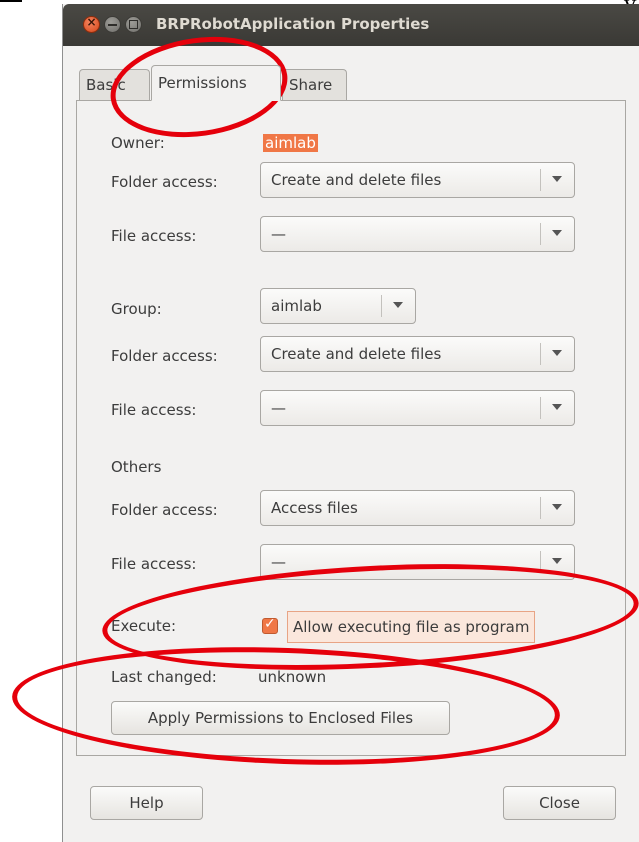  Describe the element at coordinates (154, 564) in the screenshot. I see `others-file-access-label: File access:` at that location.